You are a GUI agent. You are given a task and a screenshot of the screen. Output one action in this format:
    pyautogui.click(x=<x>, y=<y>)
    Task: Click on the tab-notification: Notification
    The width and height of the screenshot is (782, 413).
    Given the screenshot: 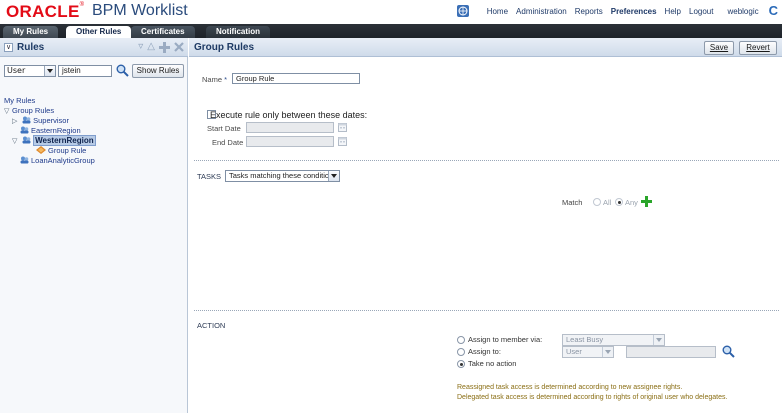 What is the action you would take?
    pyautogui.click(x=238, y=32)
    